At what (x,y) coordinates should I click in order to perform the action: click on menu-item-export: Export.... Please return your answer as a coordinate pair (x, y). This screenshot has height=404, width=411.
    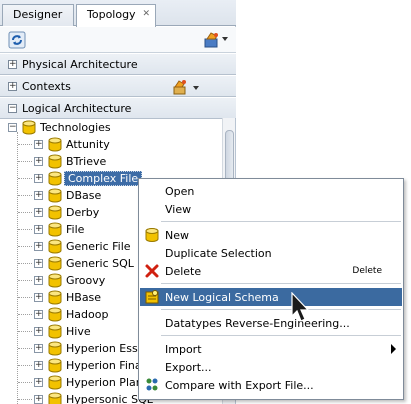
    Looking at the image, I should click on (271, 367).